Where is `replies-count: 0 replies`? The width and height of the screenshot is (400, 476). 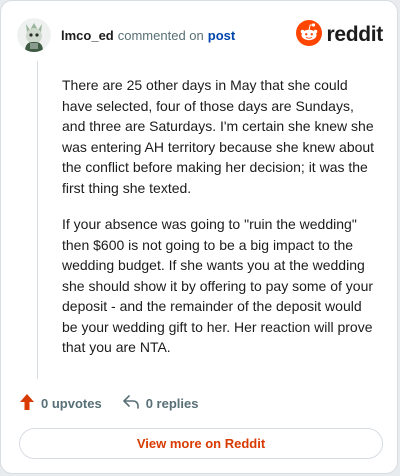
replies-count: 0 replies is located at coordinates (172, 403).